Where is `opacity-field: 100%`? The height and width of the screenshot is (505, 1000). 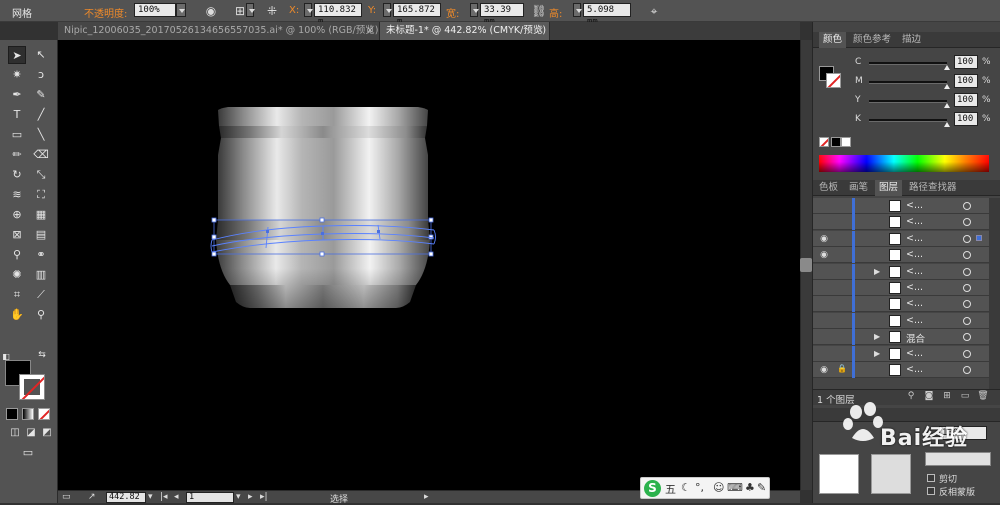
opacity-field: 100% is located at coordinates (155, 10).